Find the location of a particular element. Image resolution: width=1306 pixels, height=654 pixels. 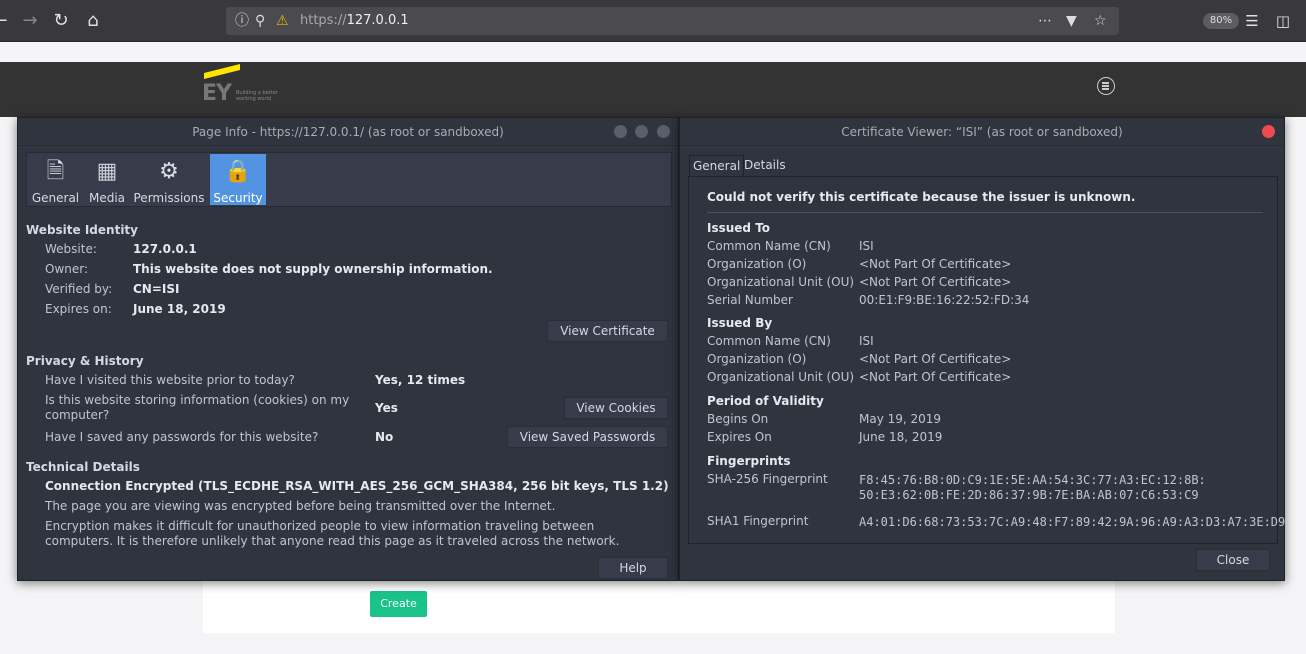

close-button: Close is located at coordinates (1233, 560).